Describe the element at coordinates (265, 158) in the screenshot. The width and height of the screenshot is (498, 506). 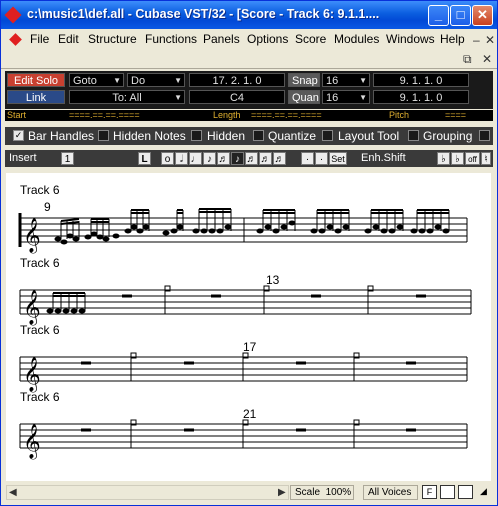
I see `sixty-fourth-note-icon: ♬` at that location.